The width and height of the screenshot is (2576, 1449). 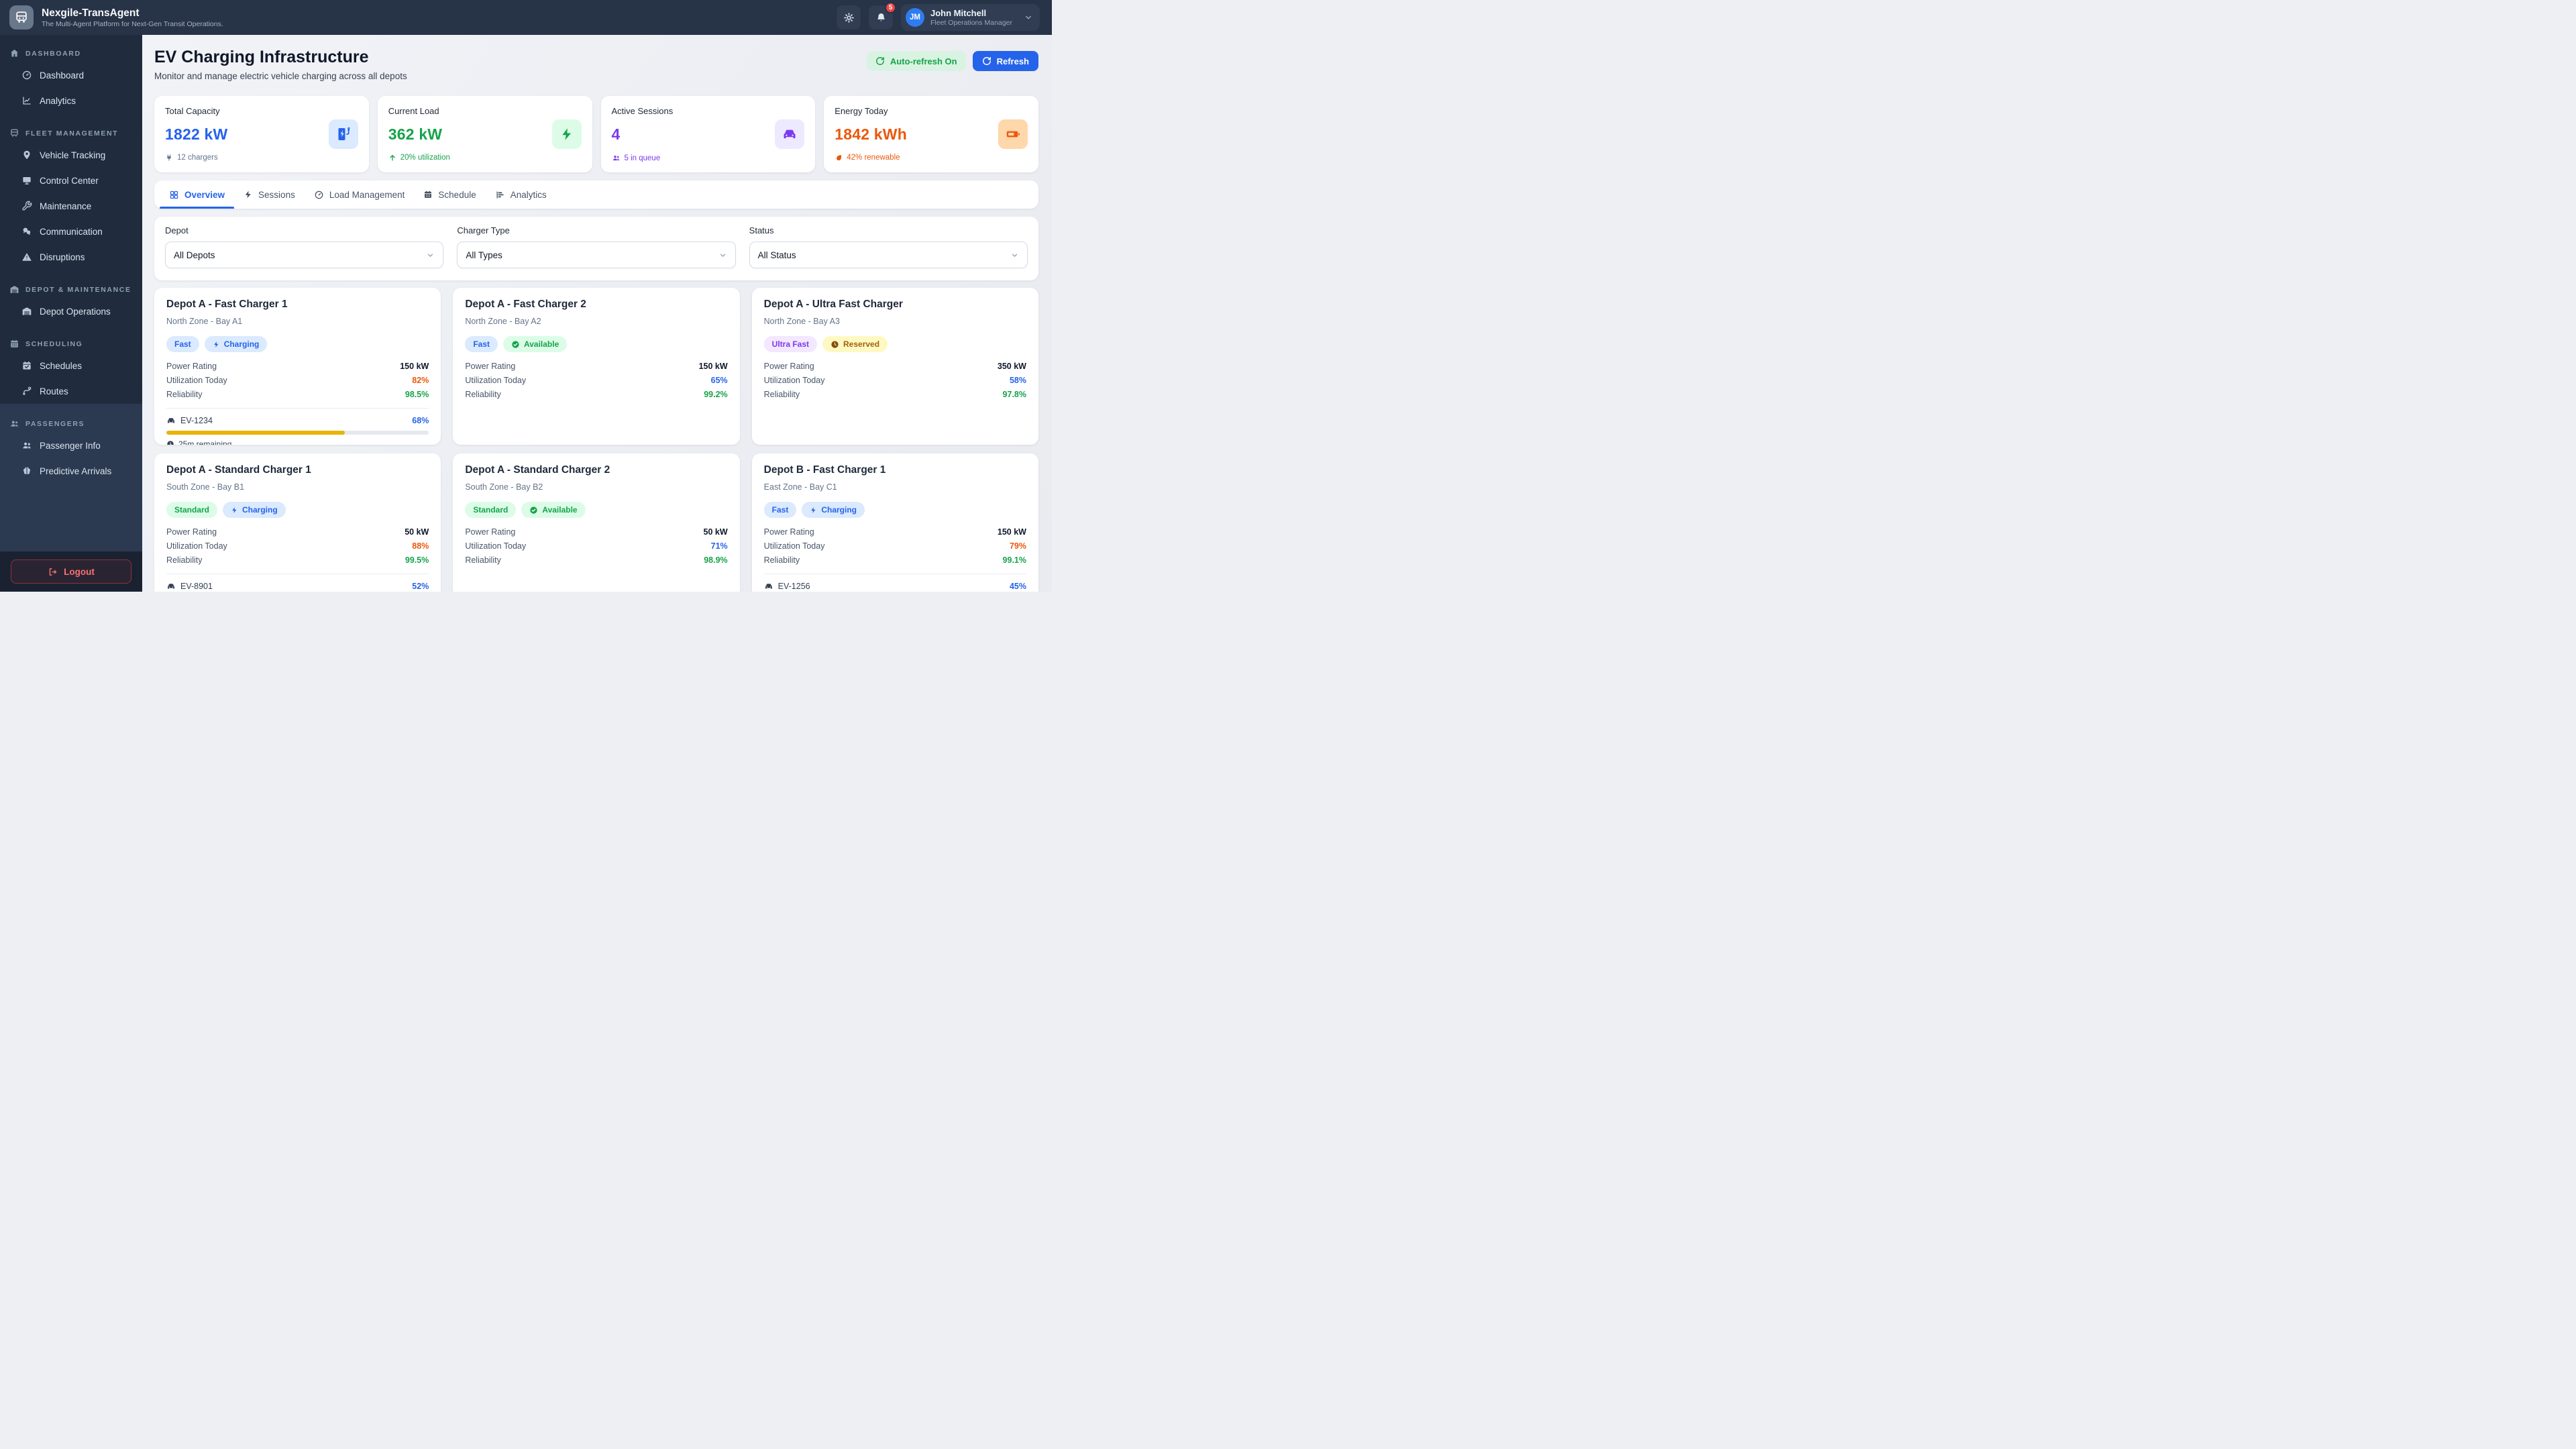 What do you see at coordinates (1005, 61) in the screenshot?
I see `refresh-button: Refresh` at bounding box center [1005, 61].